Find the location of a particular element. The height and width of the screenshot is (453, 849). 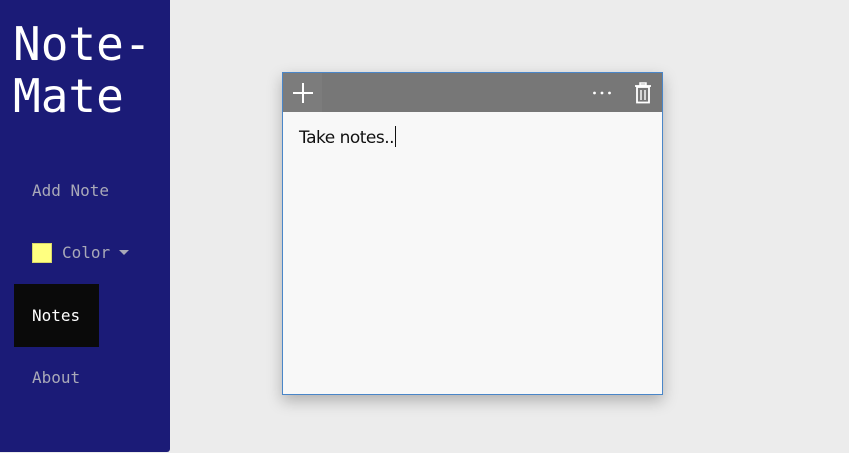

sidebar-item-label: Add Note is located at coordinates (71, 190).